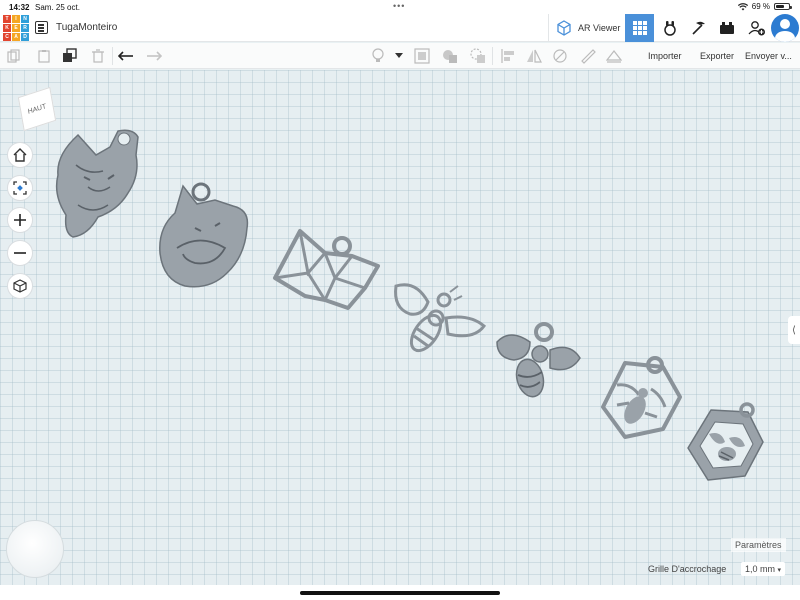  I want to click on orbit-joystick, so click(35, 549).